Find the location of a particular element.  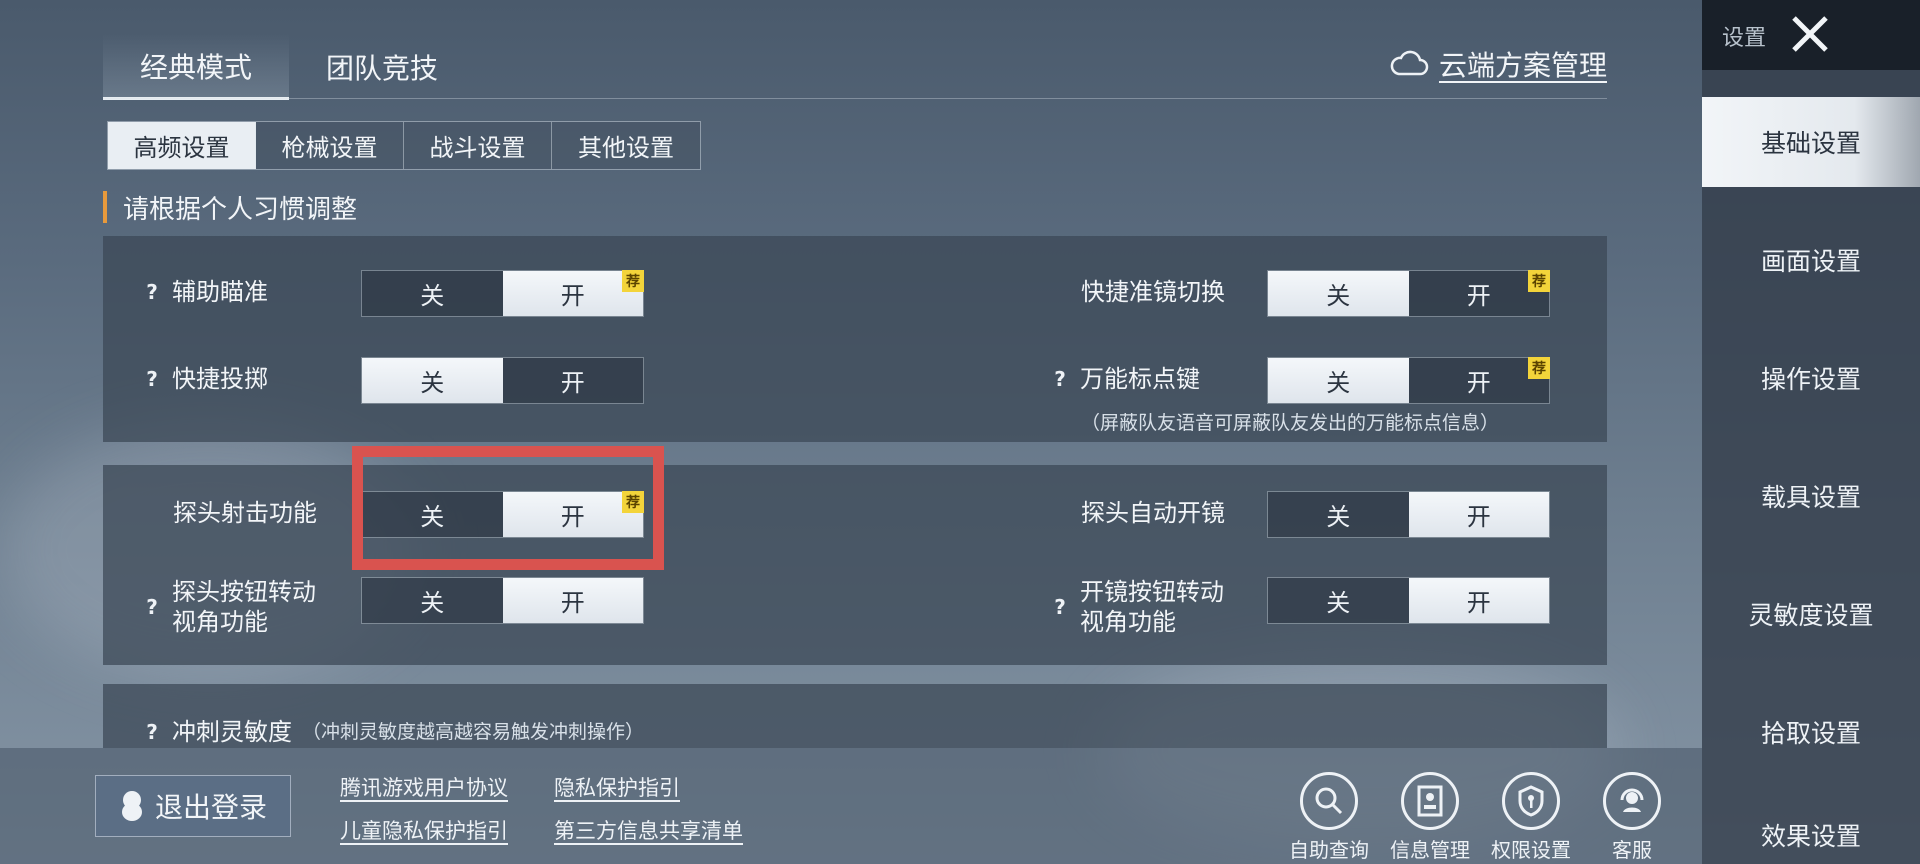

setting-label-row: 探头射击功能 is located at coordinates (245, 513).